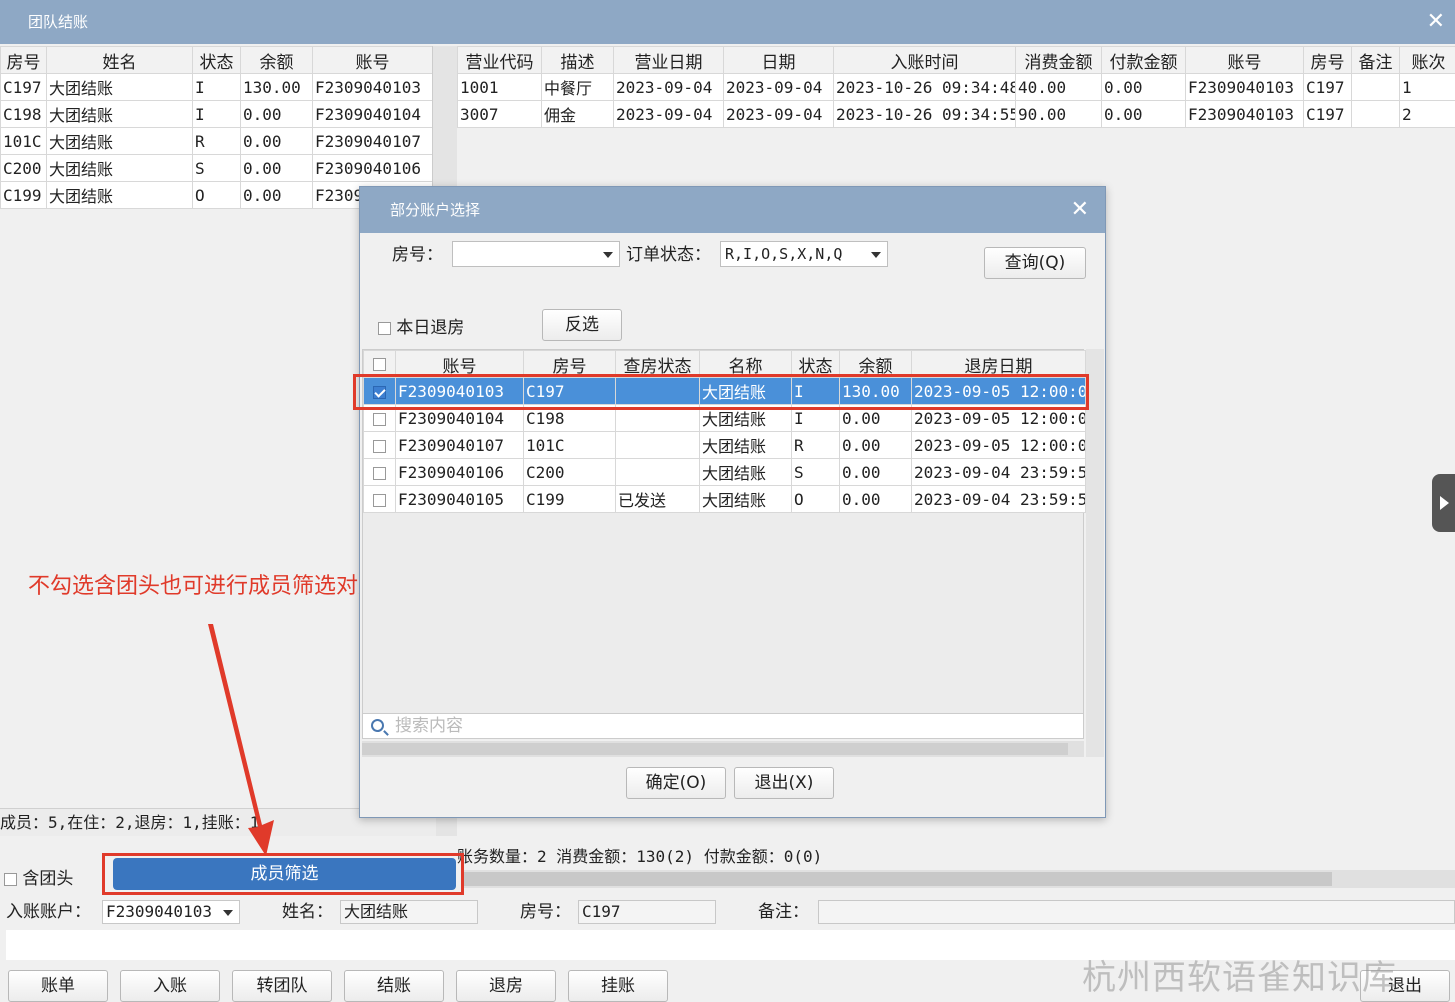 This screenshot has width=1455, height=1002. Describe the element at coordinates (379, 364) in the screenshot. I see `select-all-check` at that location.